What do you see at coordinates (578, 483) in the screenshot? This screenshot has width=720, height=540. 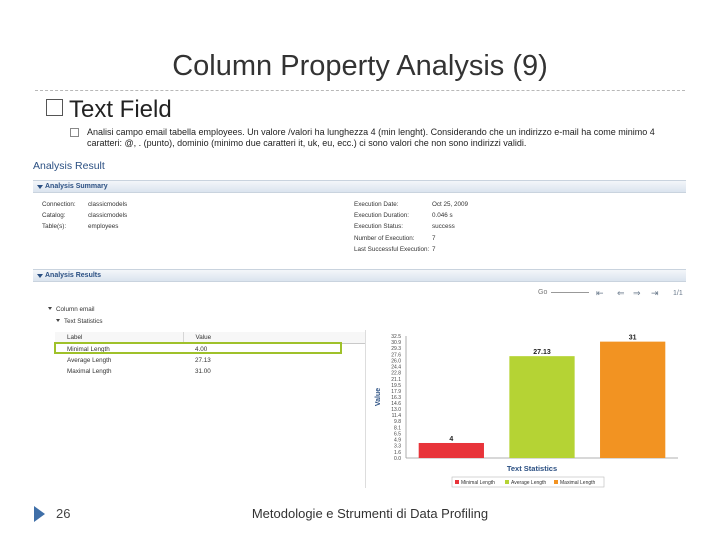 I see `legend-label: Maximal Length` at bounding box center [578, 483].